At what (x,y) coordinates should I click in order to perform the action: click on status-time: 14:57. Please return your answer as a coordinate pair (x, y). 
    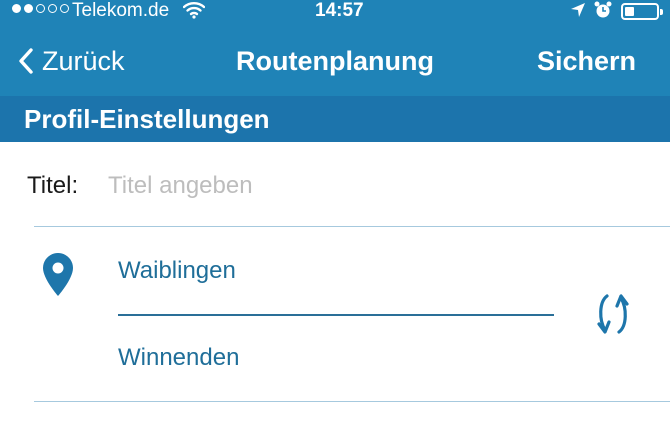
    Looking at the image, I should click on (339, 10).